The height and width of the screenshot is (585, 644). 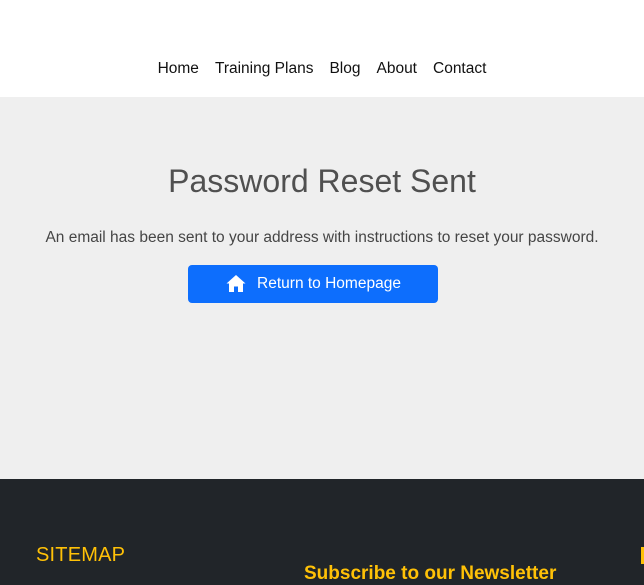 What do you see at coordinates (81, 555) in the screenshot?
I see `sitemap-heading: SITEMAP` at bounding box center [81, 555].